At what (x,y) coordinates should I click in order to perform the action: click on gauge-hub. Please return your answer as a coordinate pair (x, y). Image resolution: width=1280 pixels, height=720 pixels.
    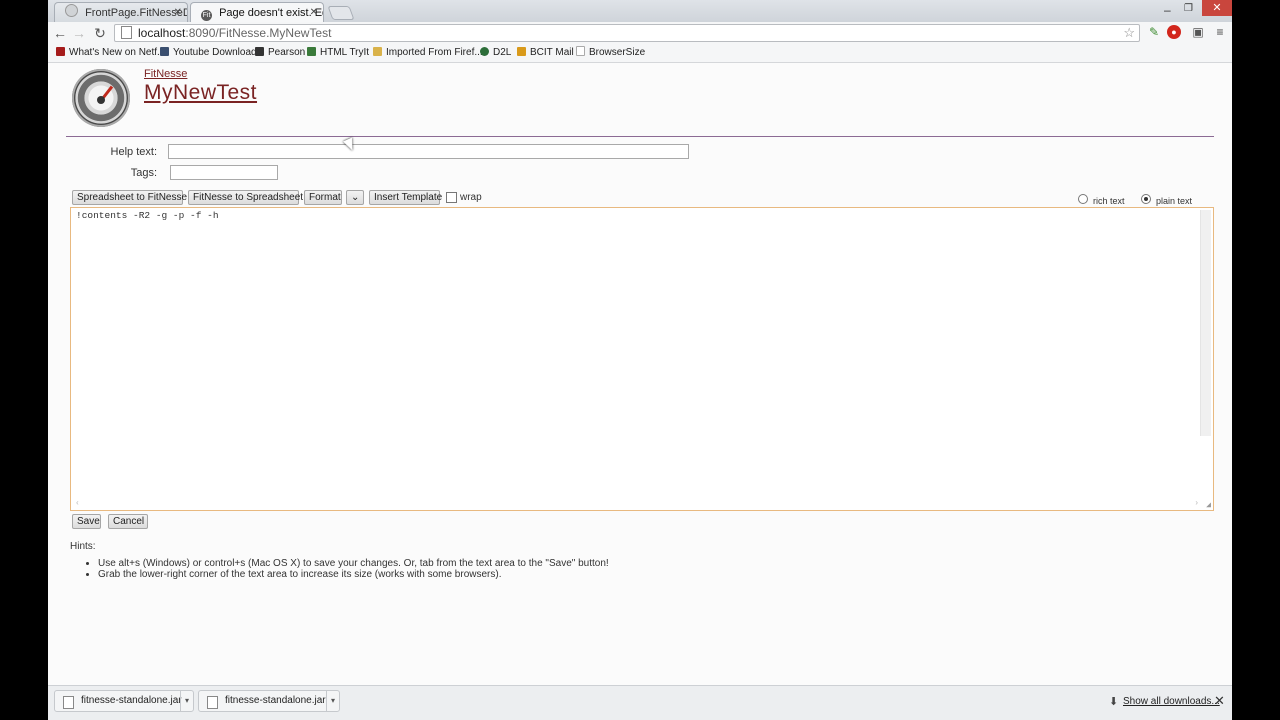
    Looking at the image, I should click on (101, 100).